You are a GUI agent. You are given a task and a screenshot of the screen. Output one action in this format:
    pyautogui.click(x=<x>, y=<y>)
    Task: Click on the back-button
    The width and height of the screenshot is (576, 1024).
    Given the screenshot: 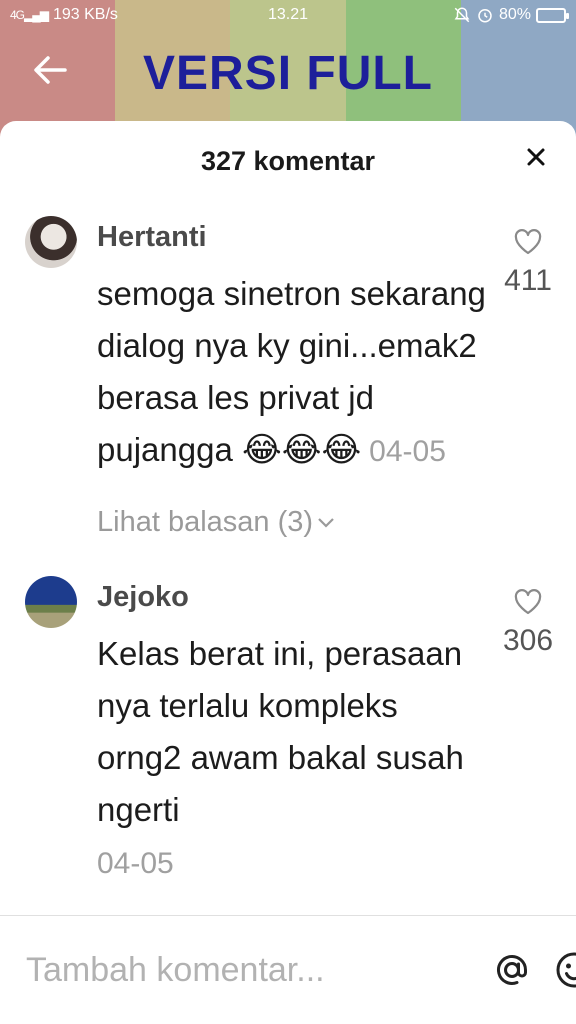 What is the action you would take?
    pyautogui.click(x=50, y=70)
    